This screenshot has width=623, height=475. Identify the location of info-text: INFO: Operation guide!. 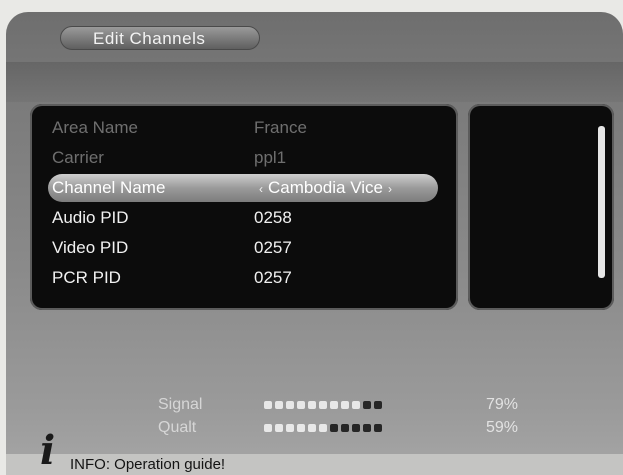
(148, 464).